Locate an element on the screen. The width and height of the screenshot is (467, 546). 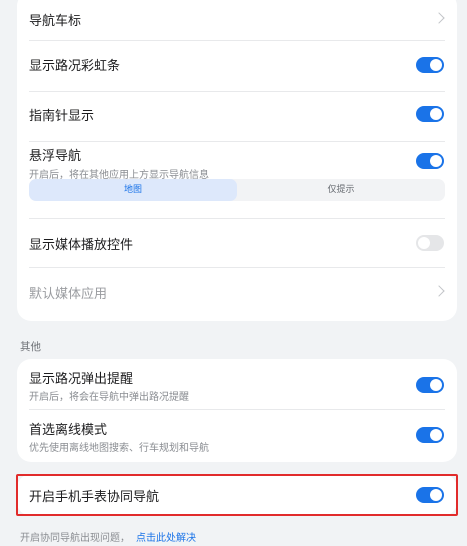
offline-mode-description: 优先使用离线地图搜索、行车规划和导航 is located at coordinates (119, 448).